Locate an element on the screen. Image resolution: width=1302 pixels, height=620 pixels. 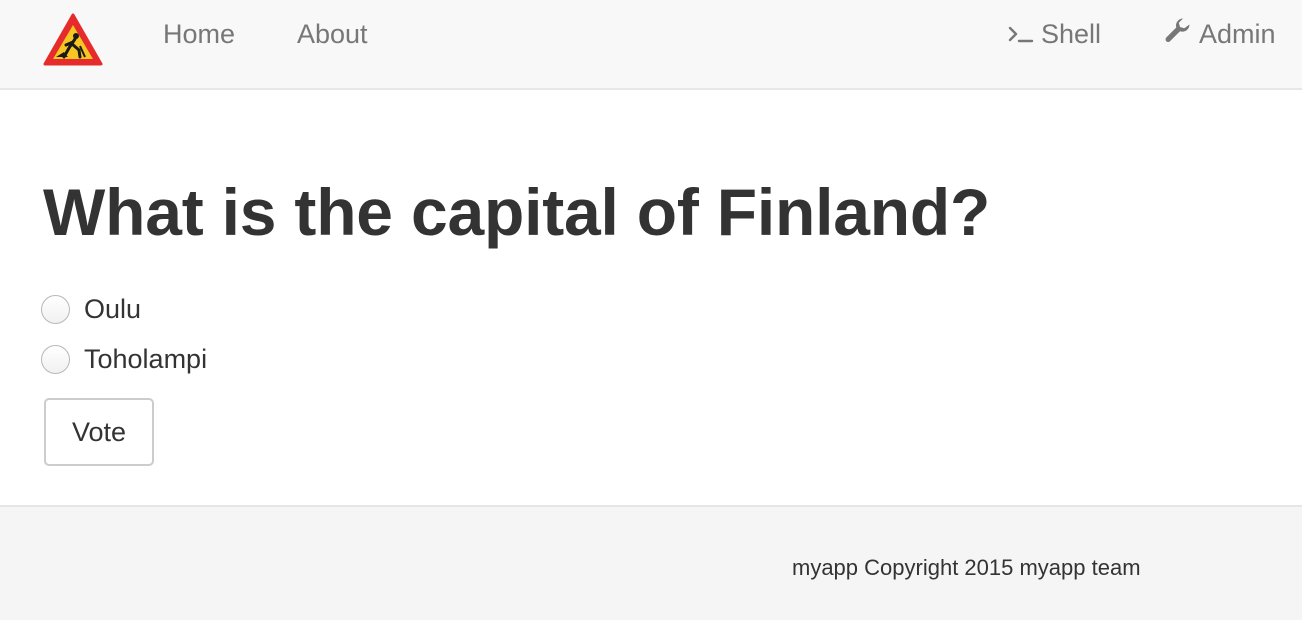
choice-toholampi: Toholampi is located at coordinates (124, 359).